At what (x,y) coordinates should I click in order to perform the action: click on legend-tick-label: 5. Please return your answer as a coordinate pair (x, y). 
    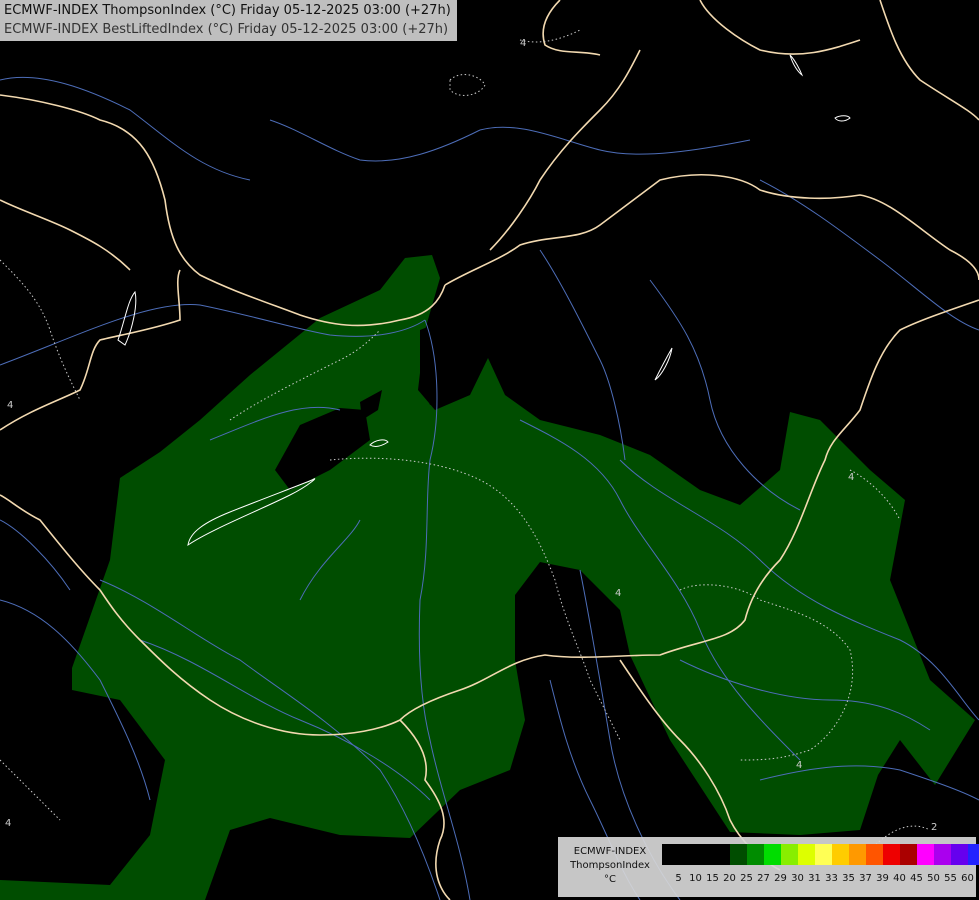
    Looking at the image, I should click on (678, 878).